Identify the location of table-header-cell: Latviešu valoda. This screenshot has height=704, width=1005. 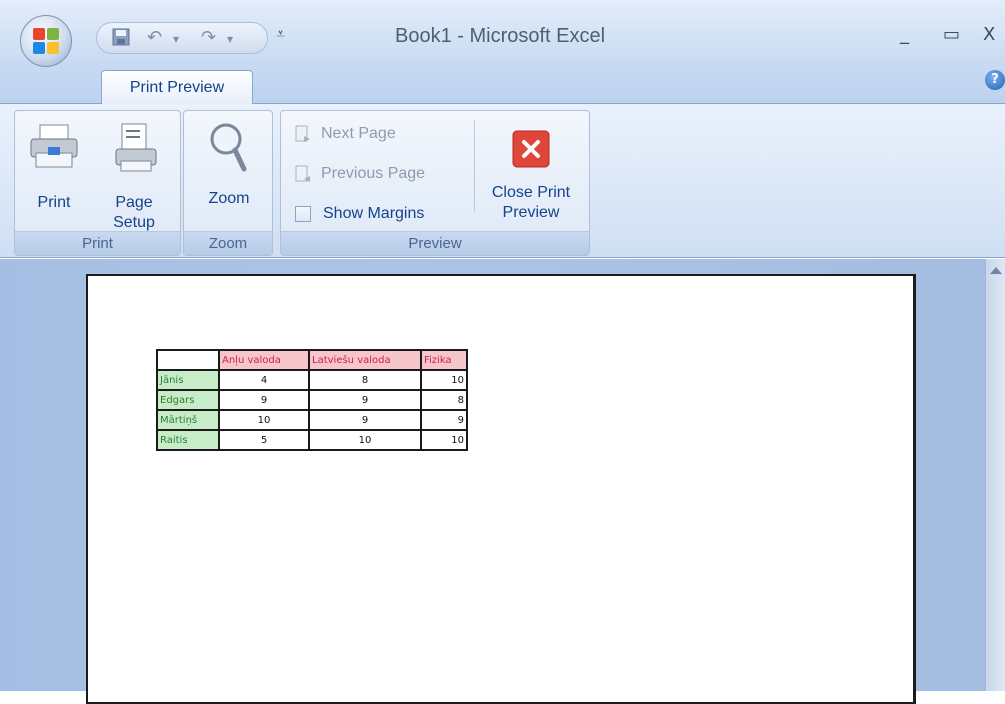
(365, 360).